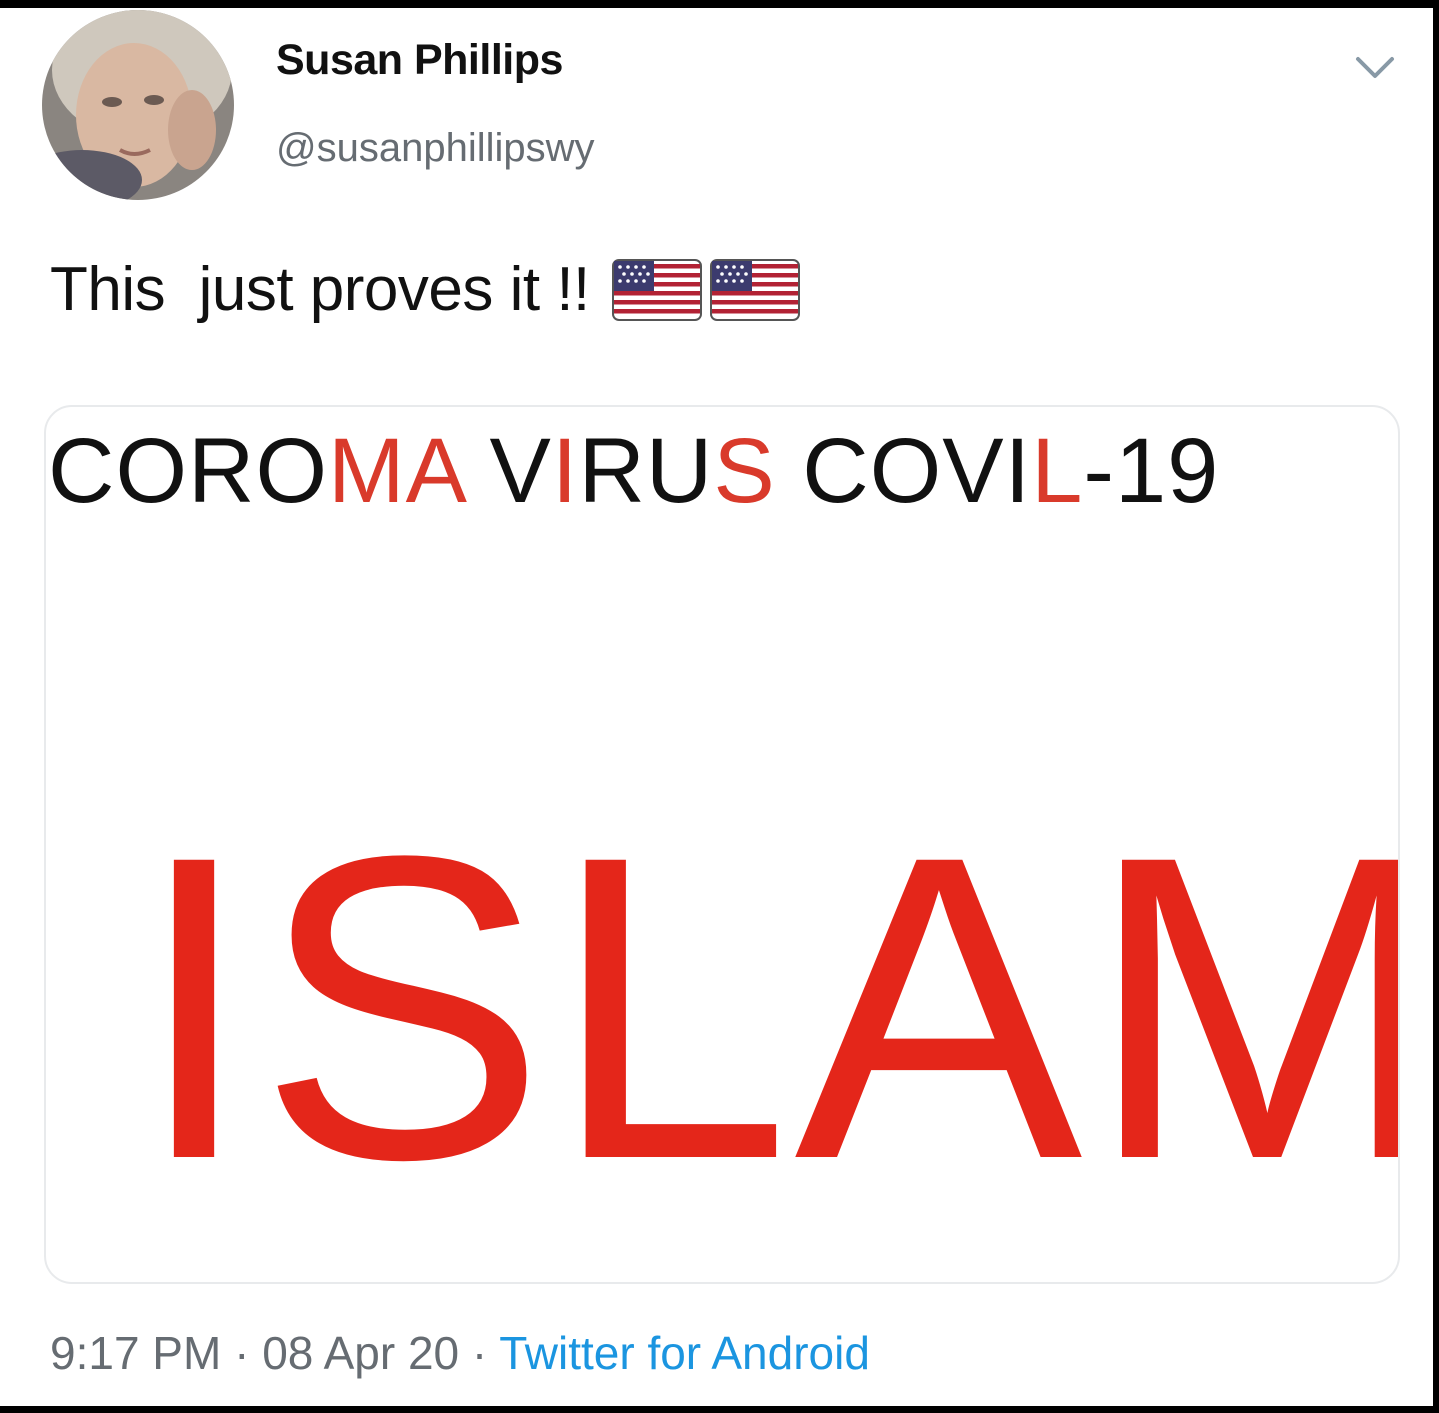 The image size is (1439, 1413). Describe the element at coordinates (419, 60) in the screenshot. I see `display-name: Susan Phillips` at that location.